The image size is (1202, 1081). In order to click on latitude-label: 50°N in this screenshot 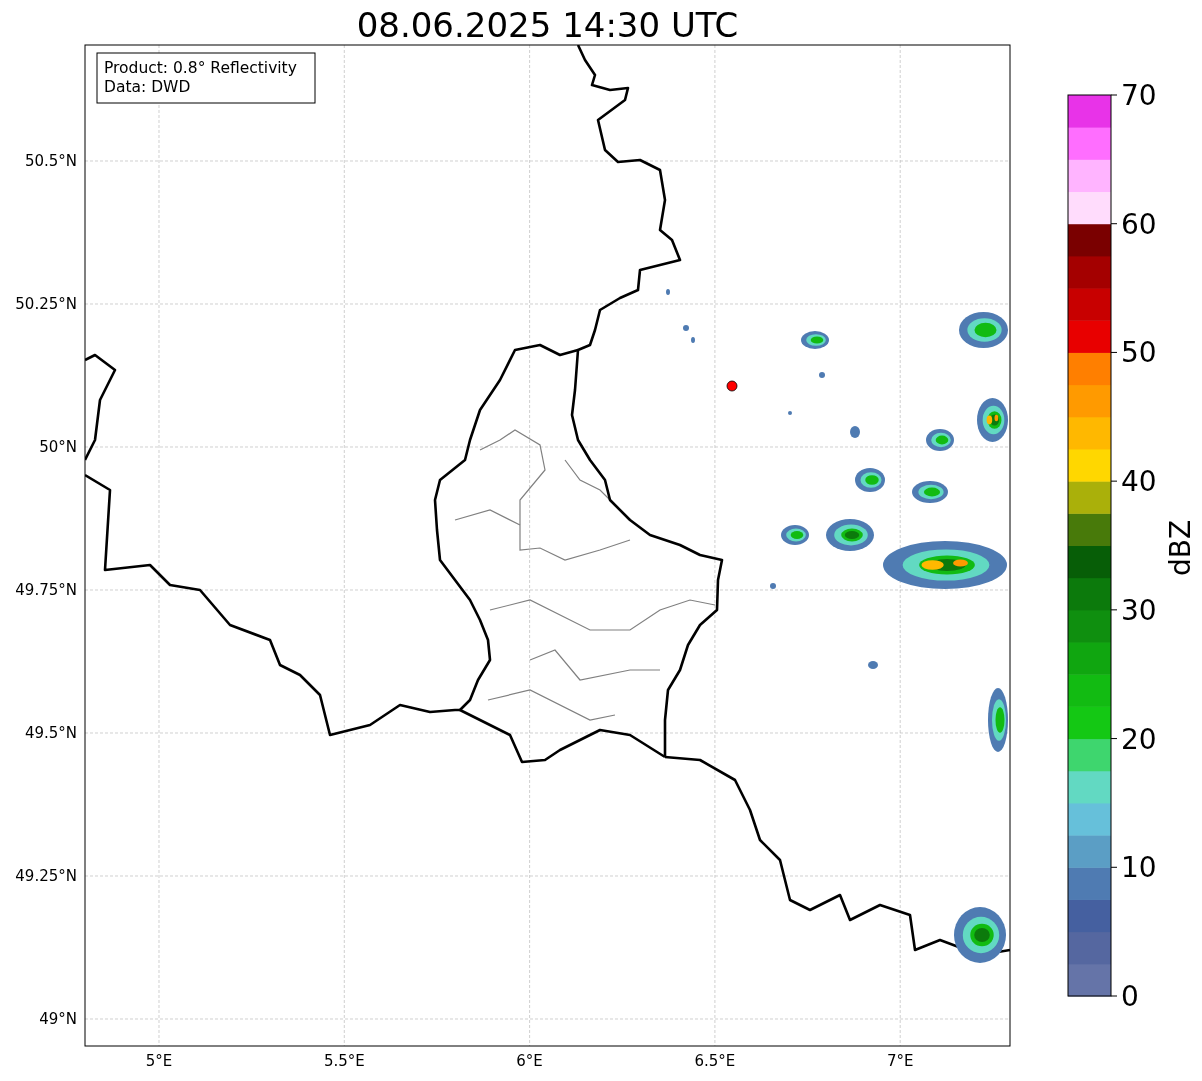, I will do `click(58, 447)`.